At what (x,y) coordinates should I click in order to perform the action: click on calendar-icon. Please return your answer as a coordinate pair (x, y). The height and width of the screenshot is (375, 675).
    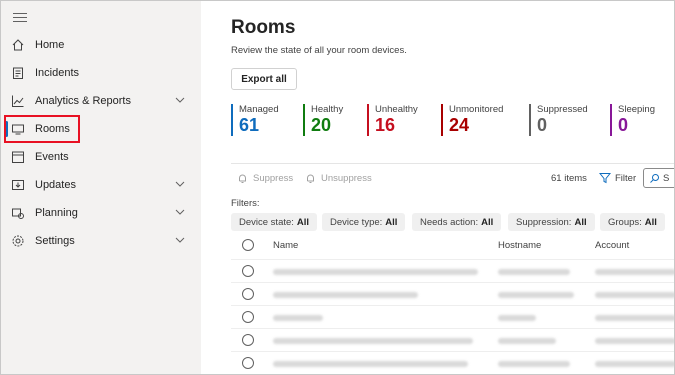
    Looking at the image, I should click on (18, 157).